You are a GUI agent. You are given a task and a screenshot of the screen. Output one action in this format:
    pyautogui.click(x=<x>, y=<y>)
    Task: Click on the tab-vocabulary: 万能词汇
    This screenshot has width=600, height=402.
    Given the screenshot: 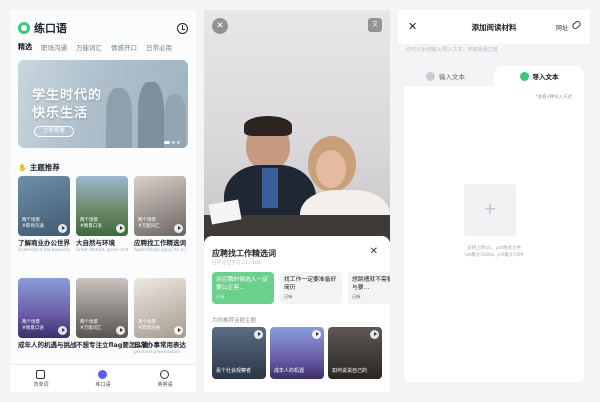 What is the action you would take?
    pyautogui.click(x=89, y=47)
    